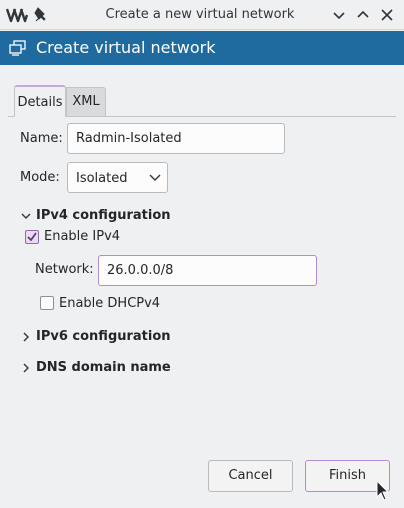  I want to click on window-titlebar: Create a new virtual network, so click(202, 15).